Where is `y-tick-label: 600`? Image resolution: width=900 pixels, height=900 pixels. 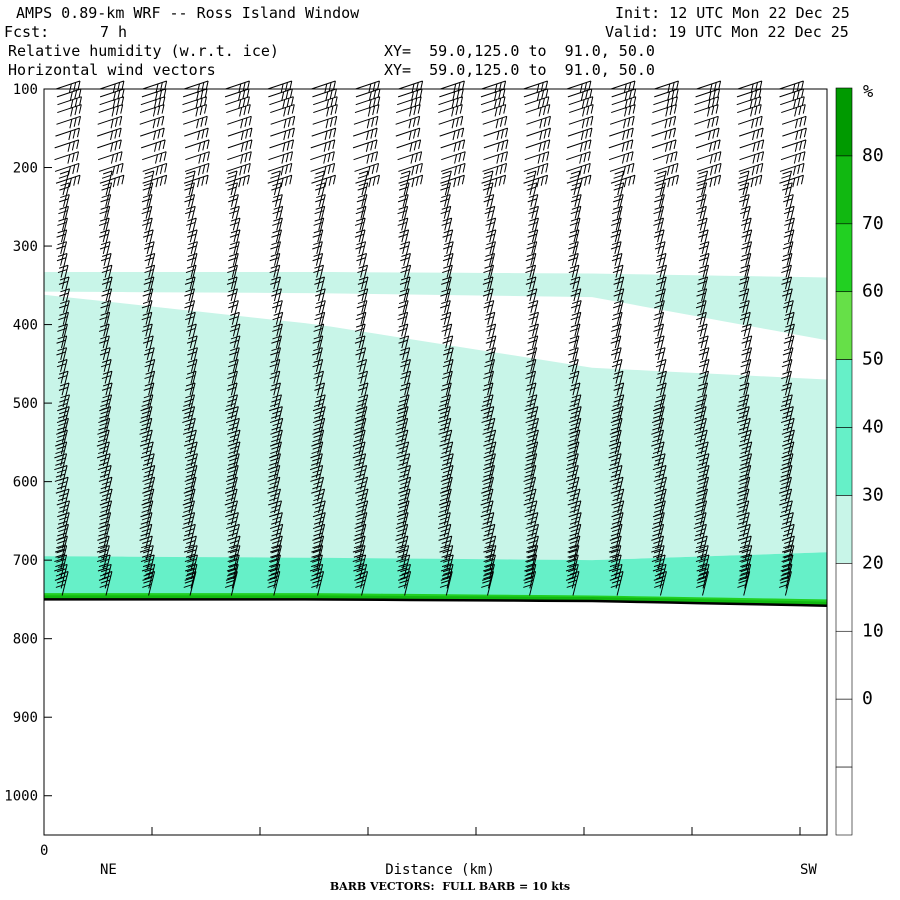 y-tick-label: 600 is located at coordinates (25, 483).